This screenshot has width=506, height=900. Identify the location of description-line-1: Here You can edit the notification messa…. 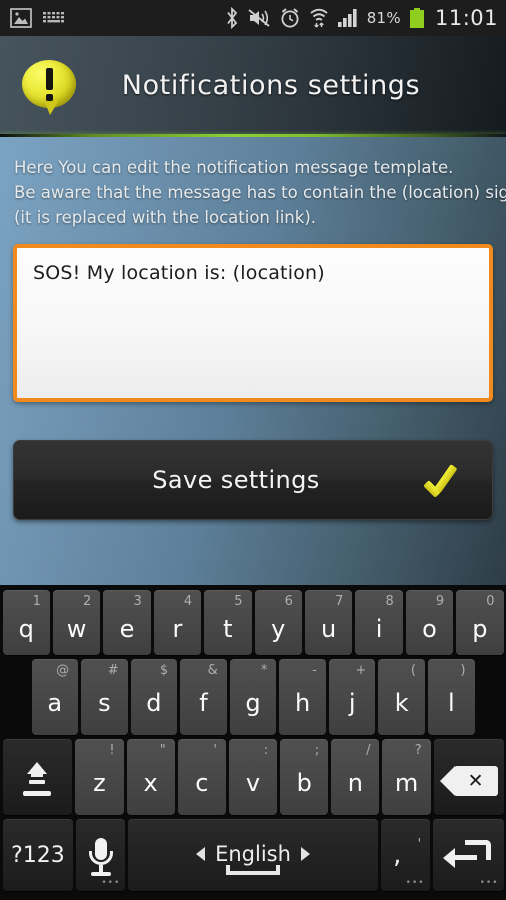
(234, 167).